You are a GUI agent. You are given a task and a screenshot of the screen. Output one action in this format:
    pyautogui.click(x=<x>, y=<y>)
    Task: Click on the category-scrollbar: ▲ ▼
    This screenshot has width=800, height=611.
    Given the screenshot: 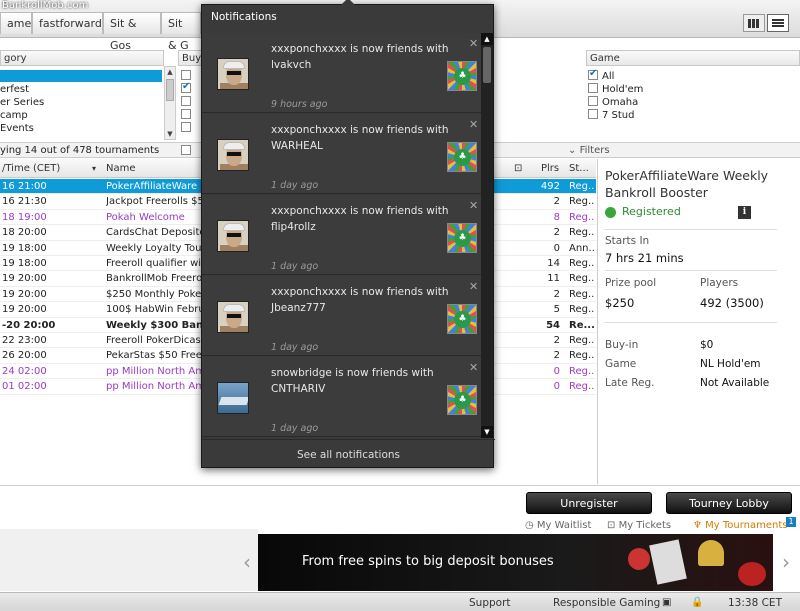 What is the action you would take?
    pyautogui.click(x=170, y=103)
    